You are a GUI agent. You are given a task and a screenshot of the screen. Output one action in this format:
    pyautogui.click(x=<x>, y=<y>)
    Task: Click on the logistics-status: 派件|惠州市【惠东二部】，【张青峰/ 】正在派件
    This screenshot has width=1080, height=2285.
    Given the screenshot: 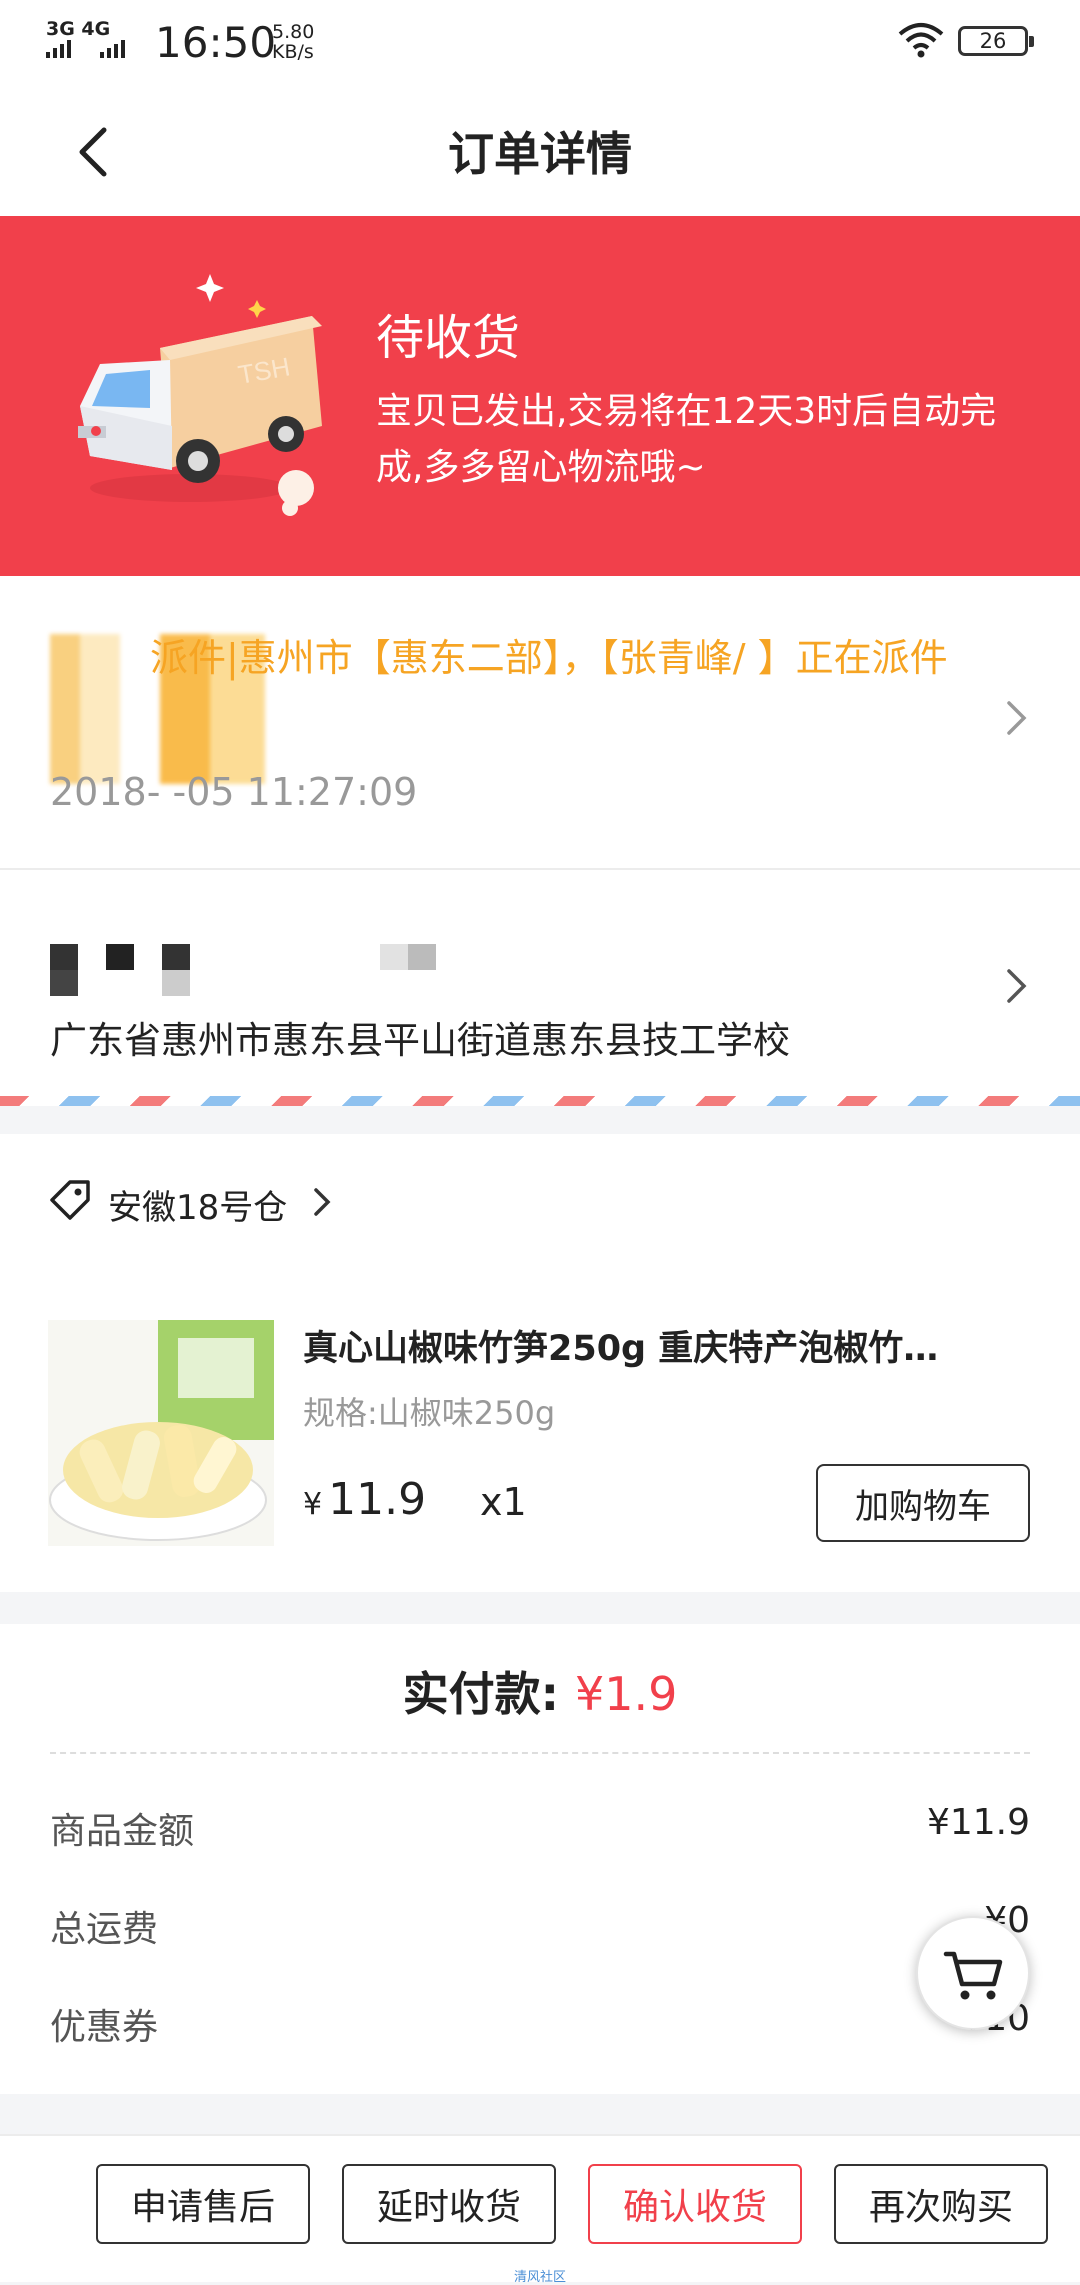 What is the action you would take?
    pyautogui.click(x=549, y=658)
    